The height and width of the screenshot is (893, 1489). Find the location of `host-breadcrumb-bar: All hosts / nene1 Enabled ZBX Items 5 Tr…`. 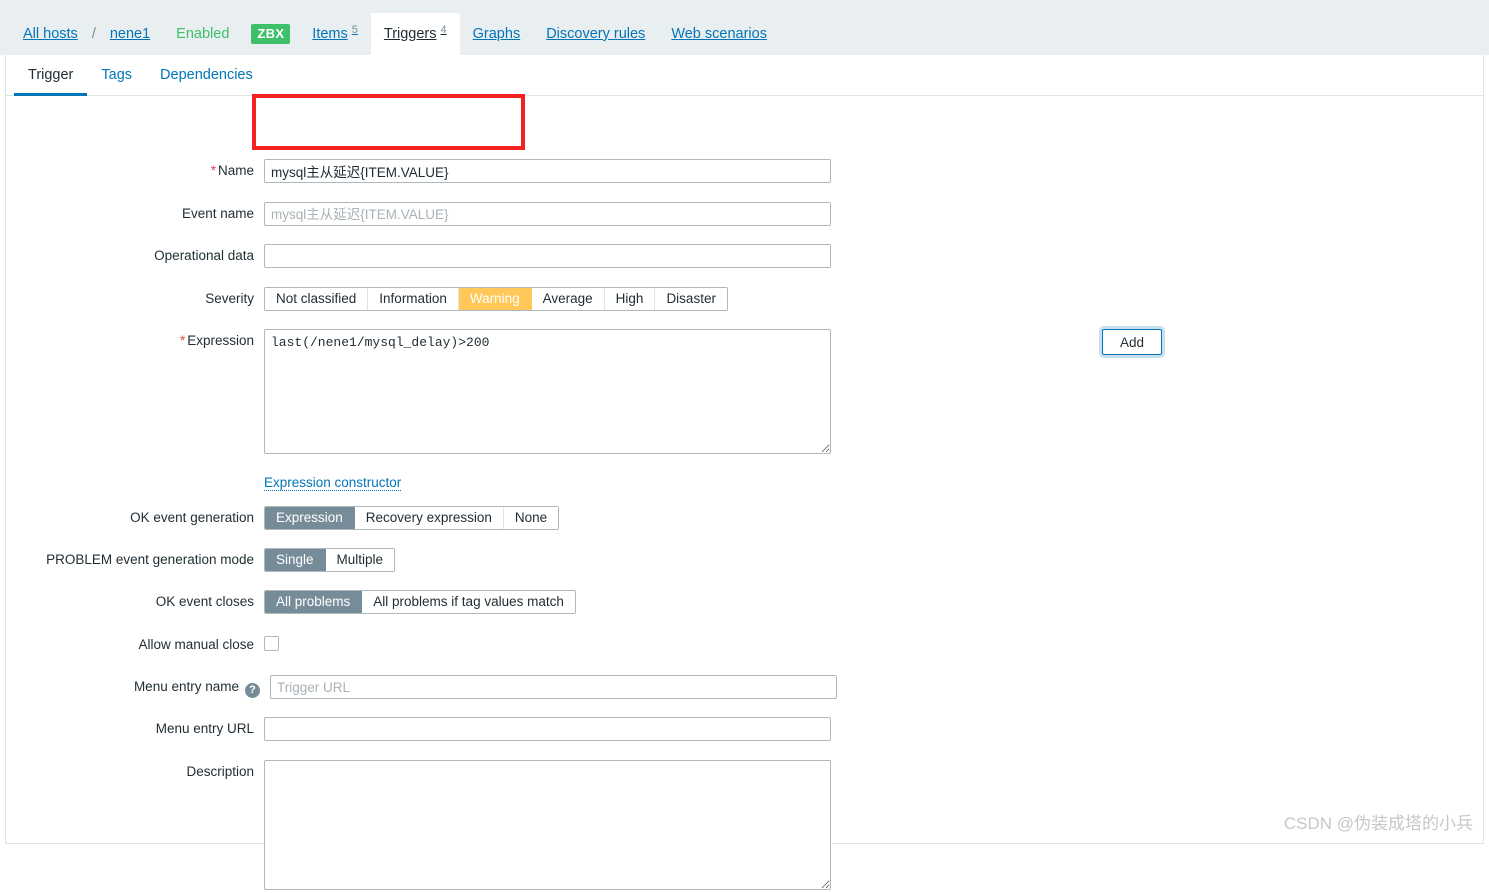

host-breadcrumb-bar: All hosts / nene1 Enabled ZBX Items 5 Tr… is located at coordinates (744, 27).